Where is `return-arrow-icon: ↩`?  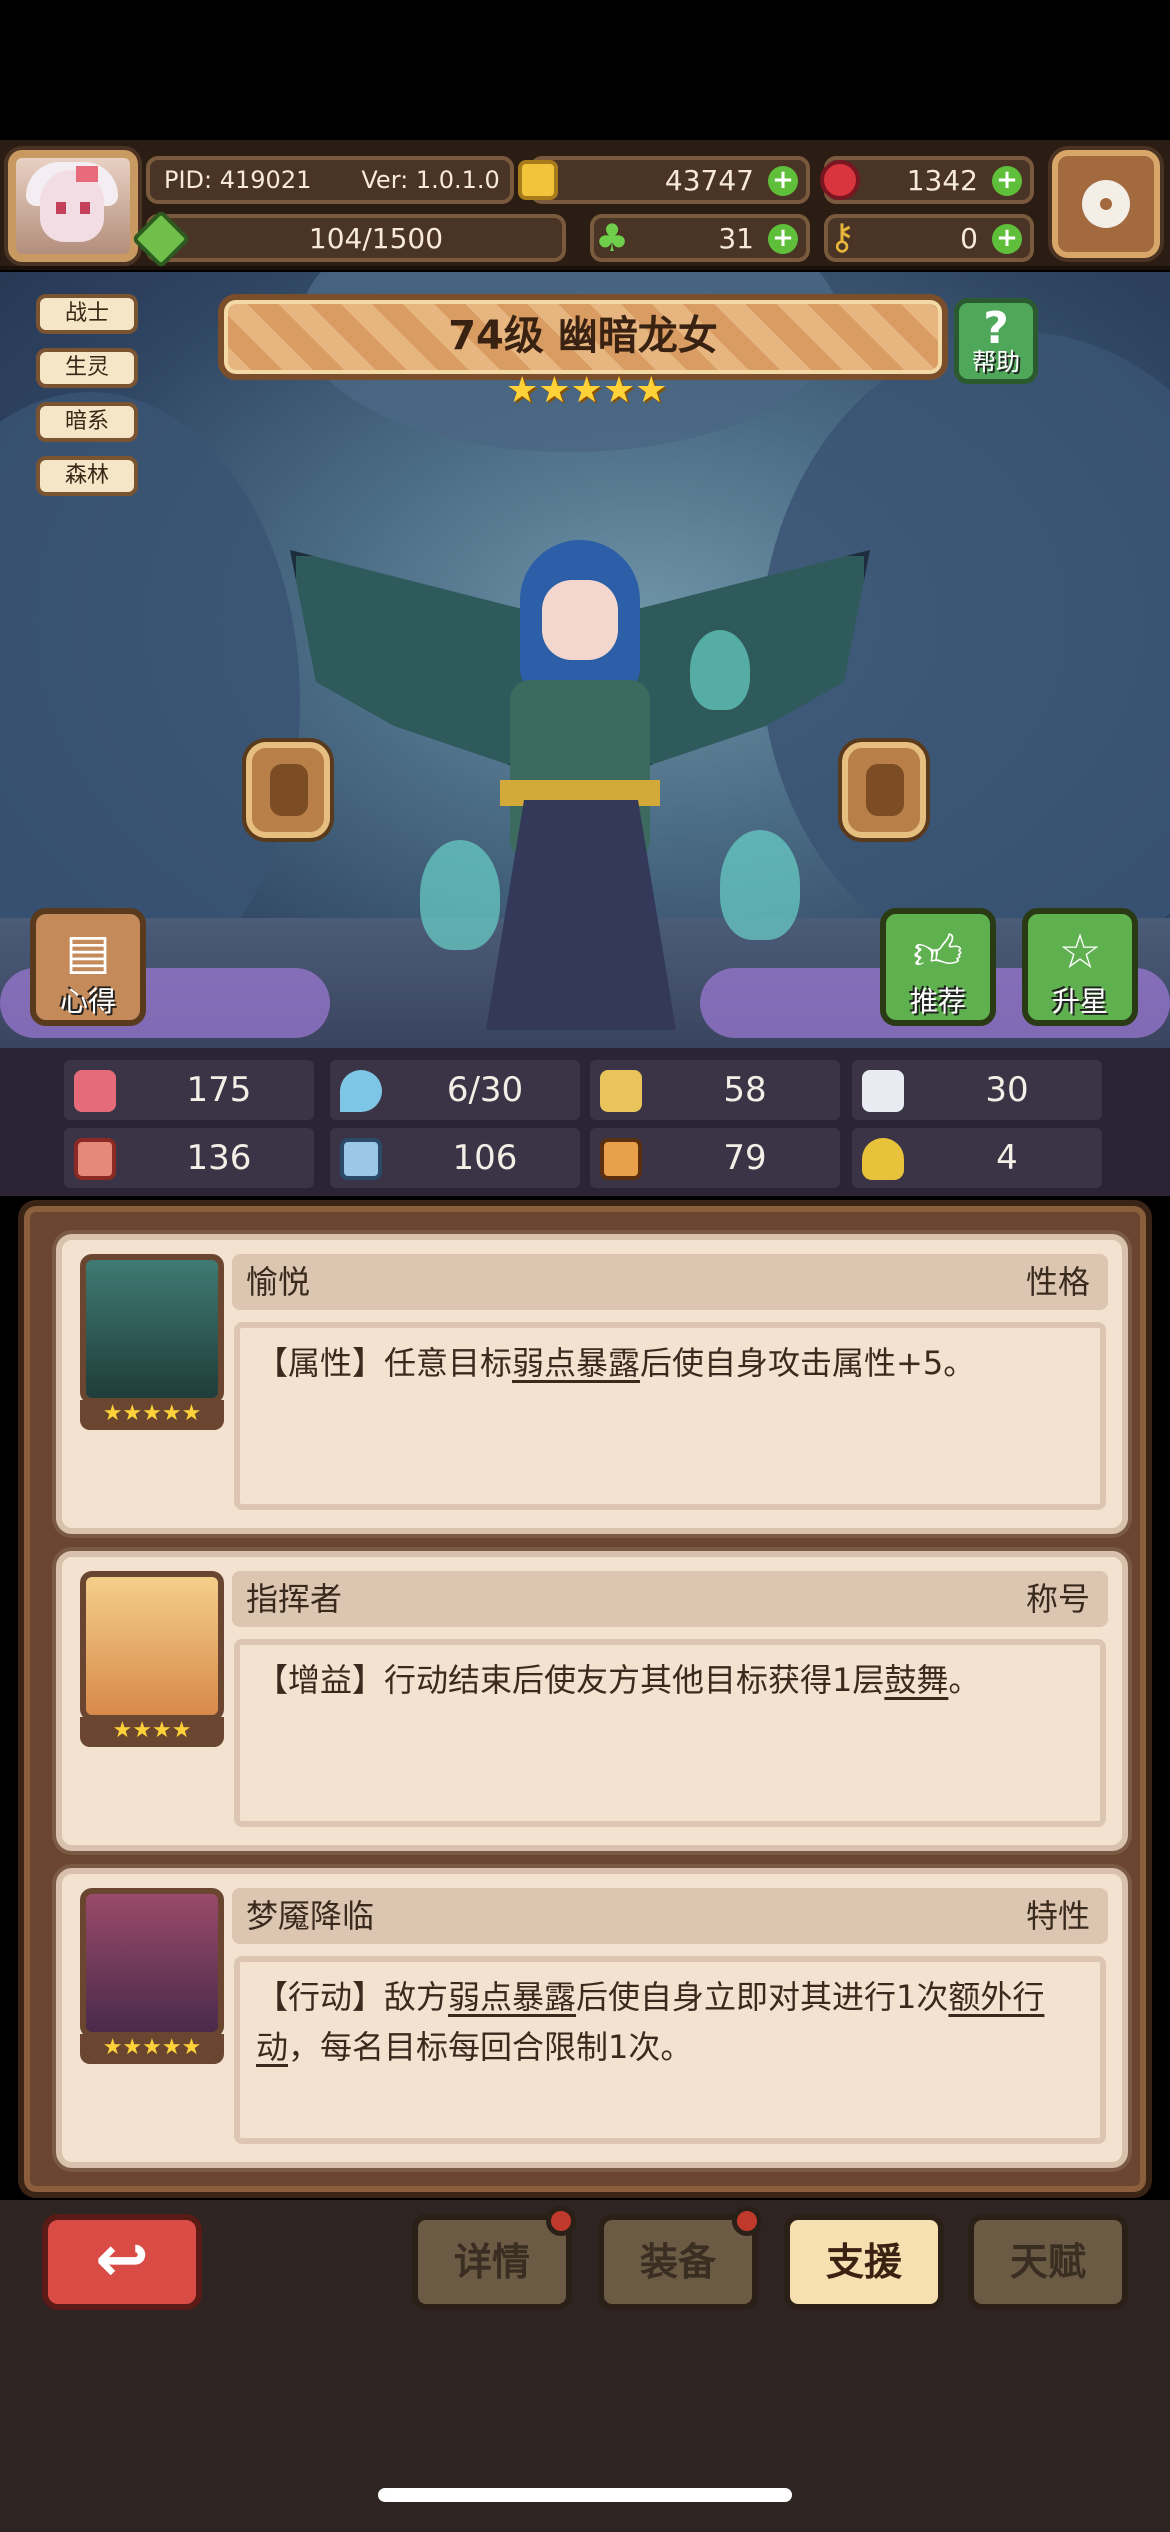 return-arrow-icon: ↩ is located at coordinates (122, 2260).